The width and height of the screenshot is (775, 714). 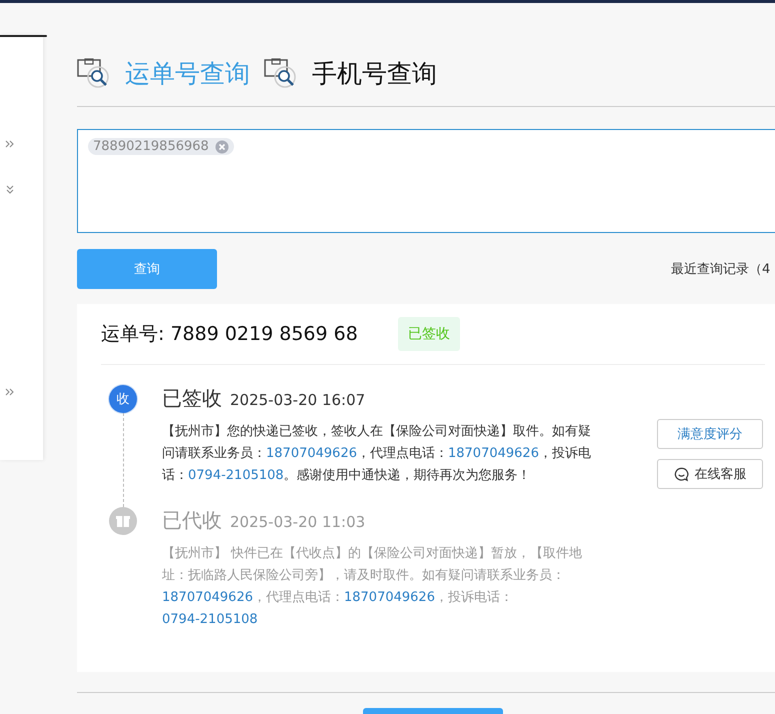 I want to click on tab: 手机号查询, so click(x=350, y=73).